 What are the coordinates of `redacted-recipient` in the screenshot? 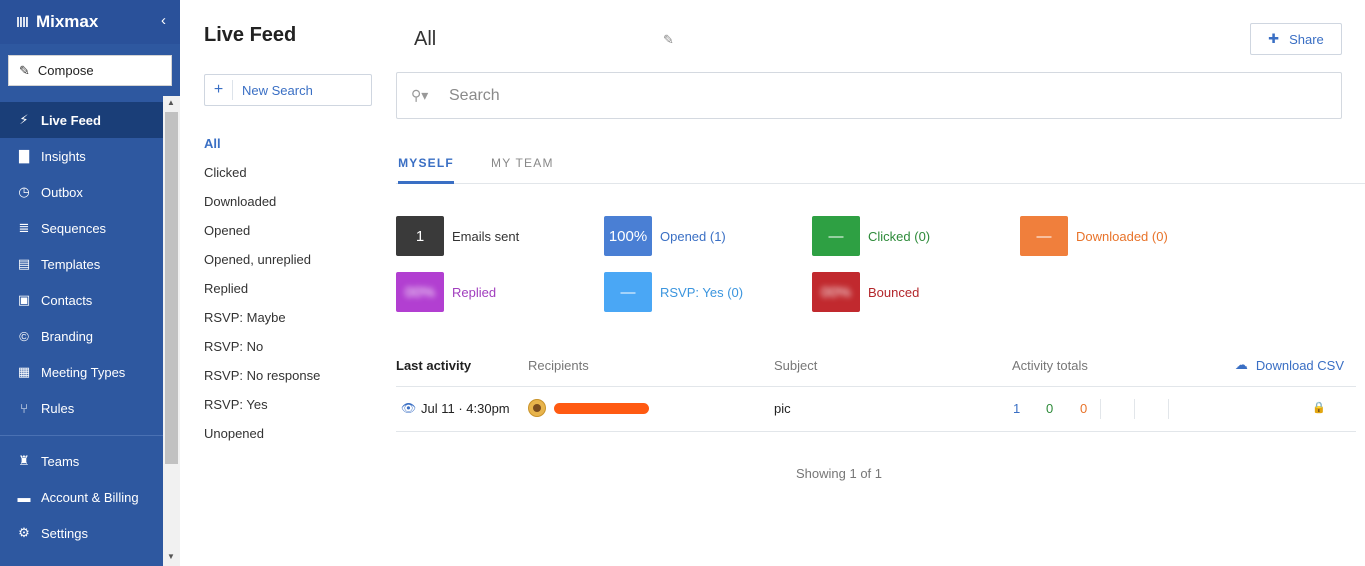 It's located at (601, 408).